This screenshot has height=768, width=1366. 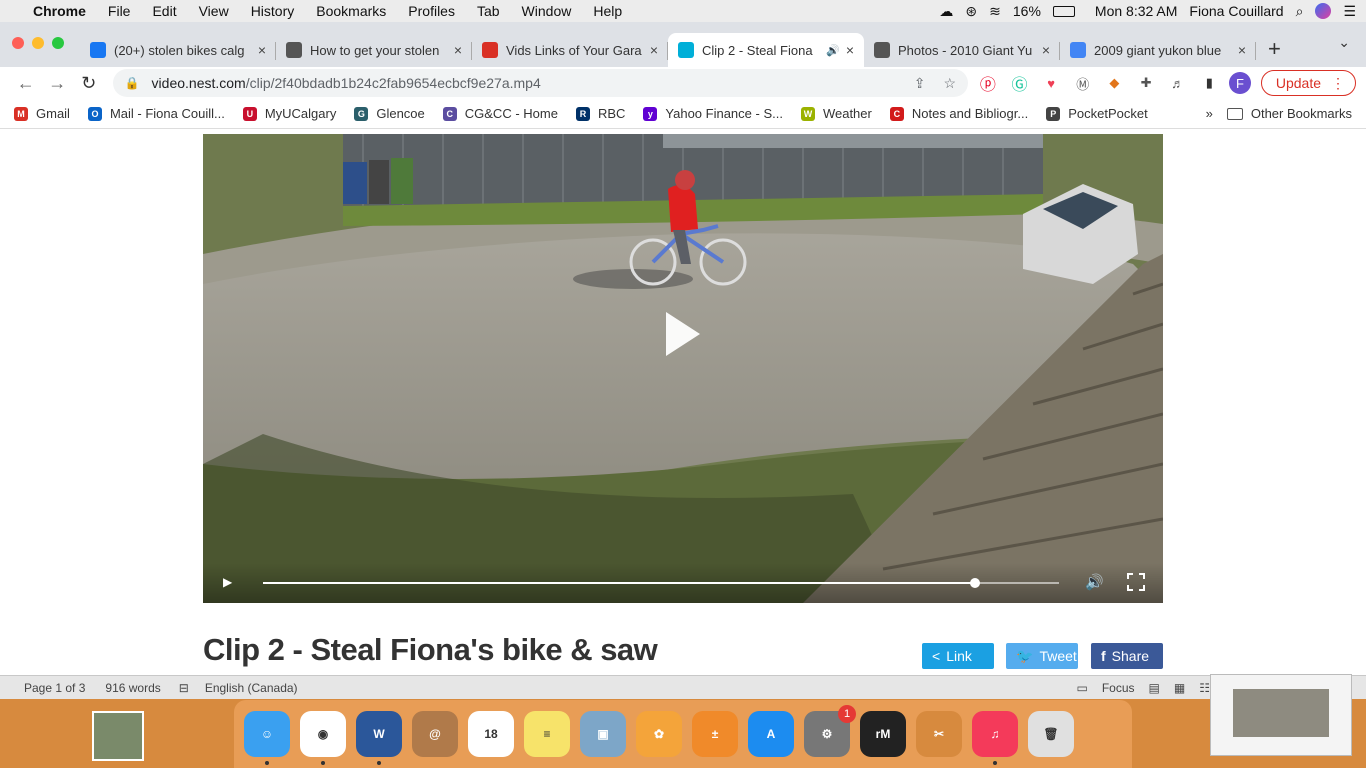 I want to click on tab-4: Clip 2 - Steal Fiona 🔊 ×, so click(x=766, y=50).